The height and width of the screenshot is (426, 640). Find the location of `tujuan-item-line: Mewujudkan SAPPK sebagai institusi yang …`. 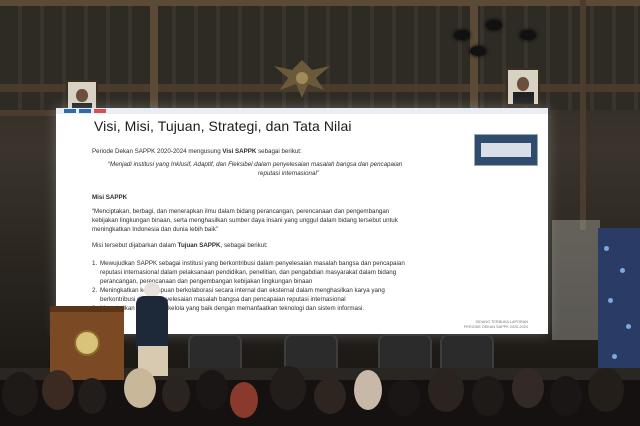

tujuan-item-line: Mewujudkan SAPPK sebagai institusi yang … is located at coordinates (252, 263).